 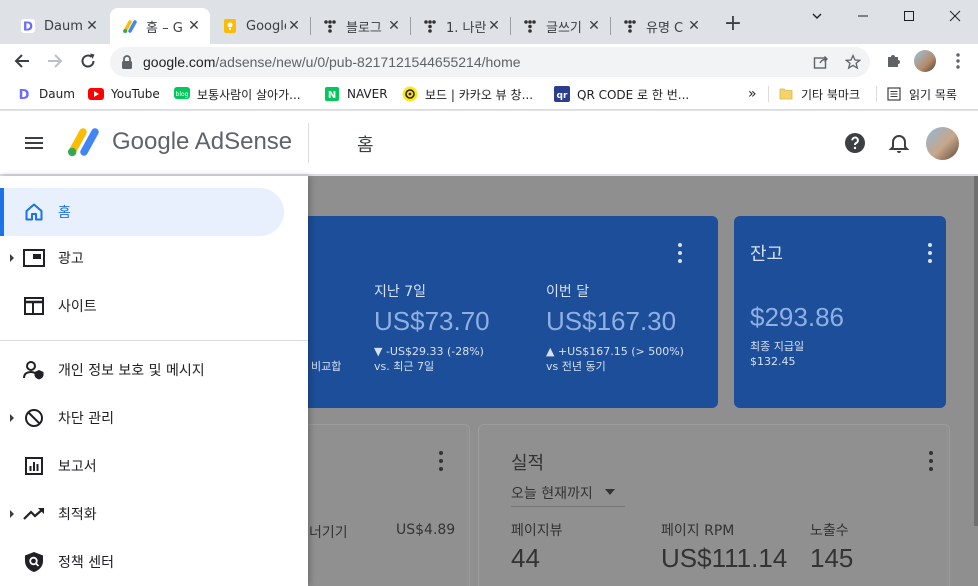 What do you see at coordinates (831, 94) in the screenshot?
I see `bookmark-label: 기타 북마크` at bounding box center [831, 94].